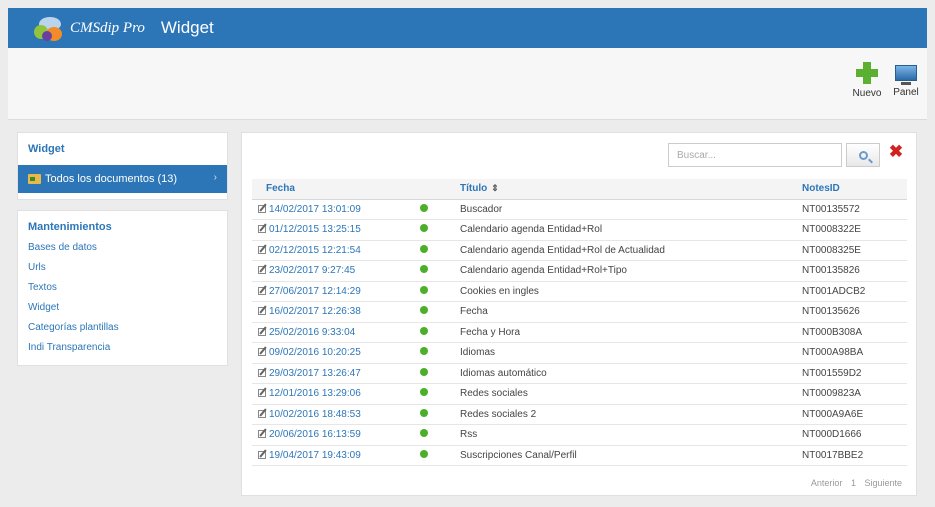 The width and height of the screenshot is (935, 507). Describe the element at coordinates (625, 455) in the screenshot. I see `cell-titulo: Suscripciones Canal/Perfil` at that location.